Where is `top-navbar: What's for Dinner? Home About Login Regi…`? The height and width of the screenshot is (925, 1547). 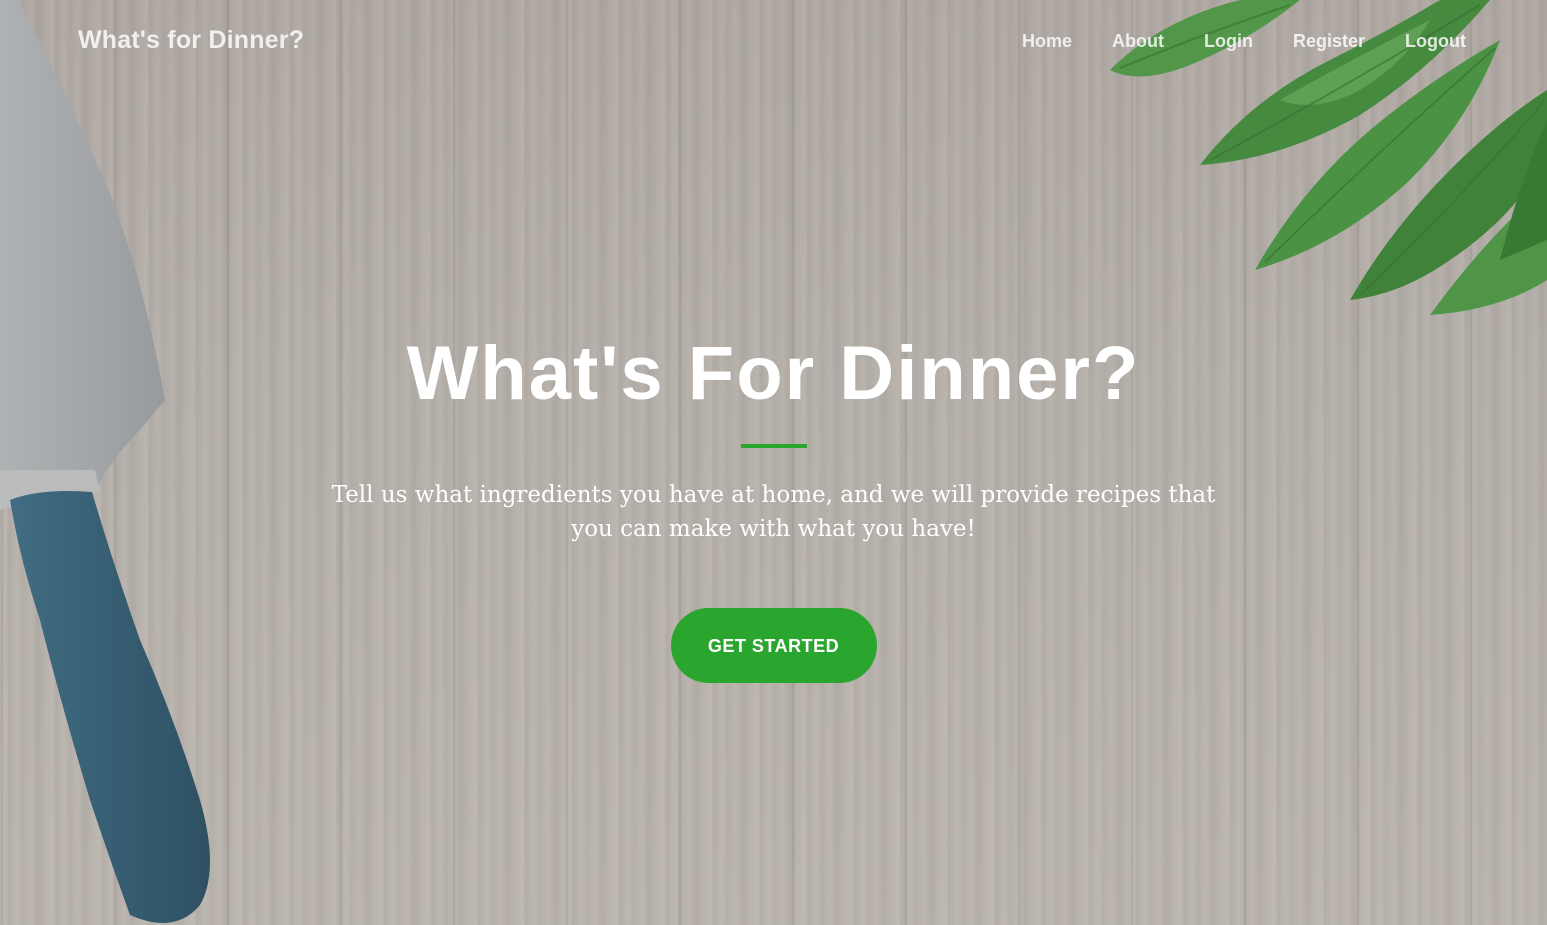 top-navbar: What's for Dinner? Home About Login Regi… is located at coordinates (773, 42).